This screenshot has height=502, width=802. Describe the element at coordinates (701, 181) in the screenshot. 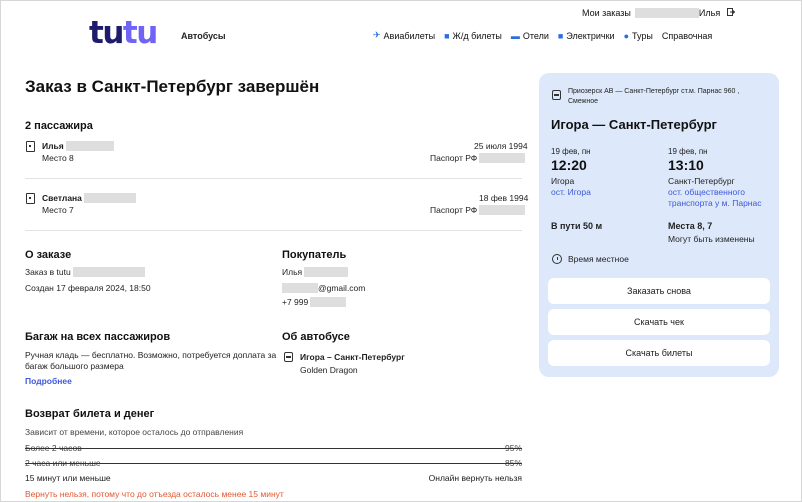

I see `arrival-city: Санкт-Петербург` at that location.